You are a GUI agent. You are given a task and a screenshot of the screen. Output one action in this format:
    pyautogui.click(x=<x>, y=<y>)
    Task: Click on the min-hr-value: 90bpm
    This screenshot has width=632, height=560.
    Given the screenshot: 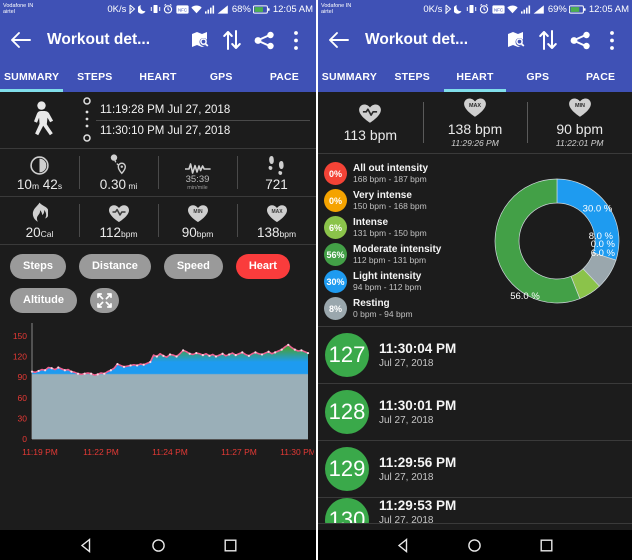 What is the action you would take?
    pyautogui.click(x=197, y=232)
    